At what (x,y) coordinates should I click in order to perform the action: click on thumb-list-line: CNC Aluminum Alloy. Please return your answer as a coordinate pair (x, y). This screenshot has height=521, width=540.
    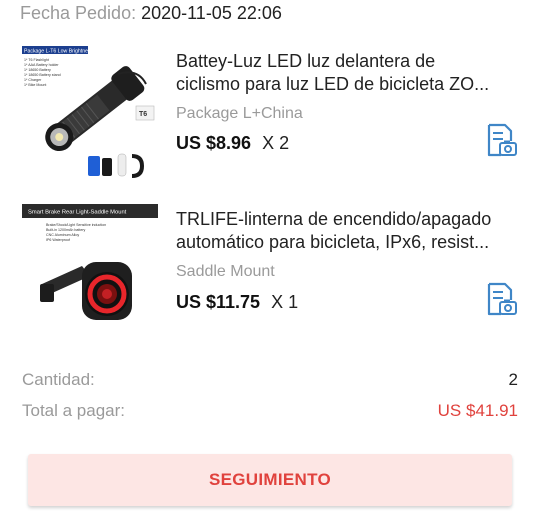
    Looking at the image, I should click on (62, 235).